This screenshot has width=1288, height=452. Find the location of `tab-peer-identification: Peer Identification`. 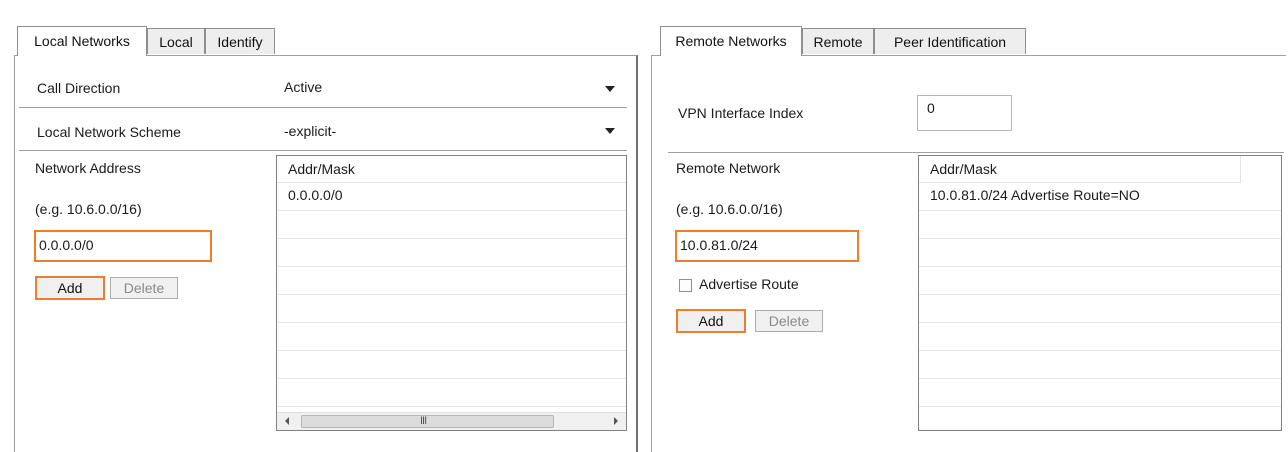

tab-peer-identification: Peer Identification is located at coordinates (950, 41).